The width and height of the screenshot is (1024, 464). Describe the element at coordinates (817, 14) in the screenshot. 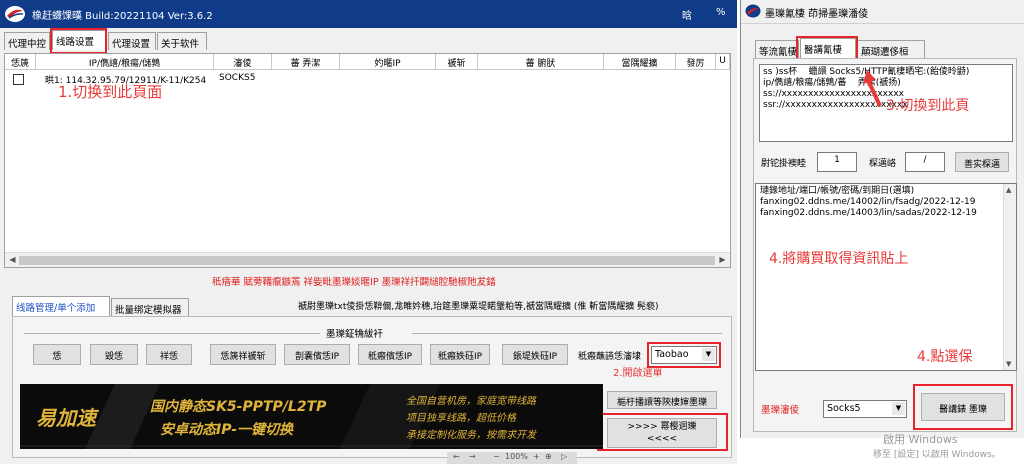

I see `dialog-title: 墨瓅氰棲 茚掃墨瓅潘倰` at that location.